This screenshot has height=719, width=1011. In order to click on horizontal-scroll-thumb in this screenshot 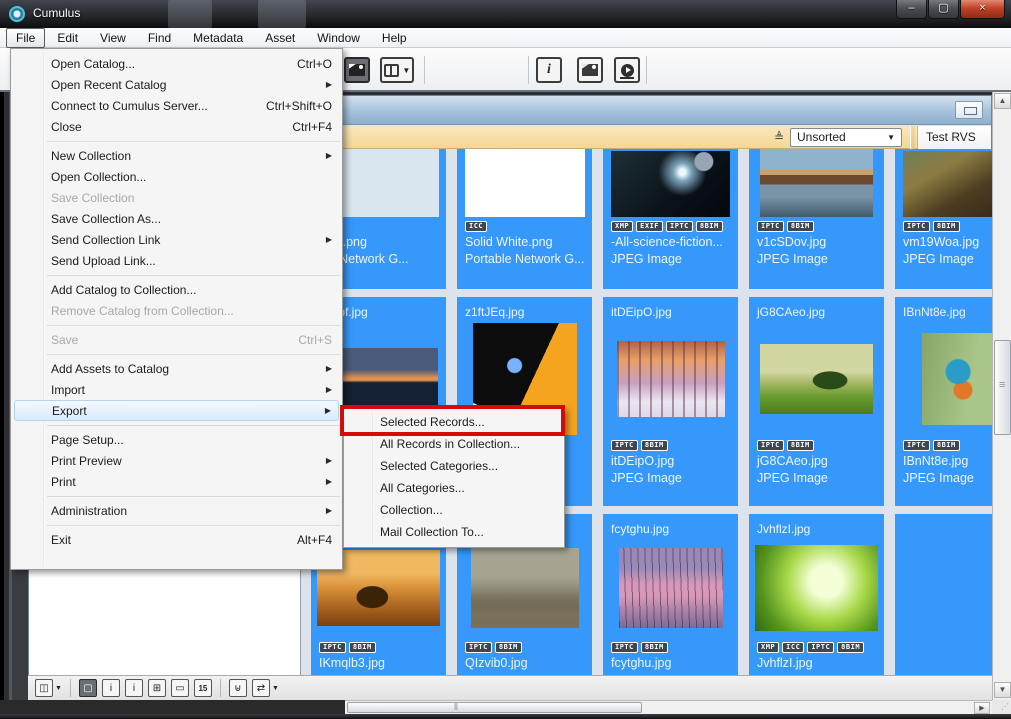, I will do `click(494, 707)`.